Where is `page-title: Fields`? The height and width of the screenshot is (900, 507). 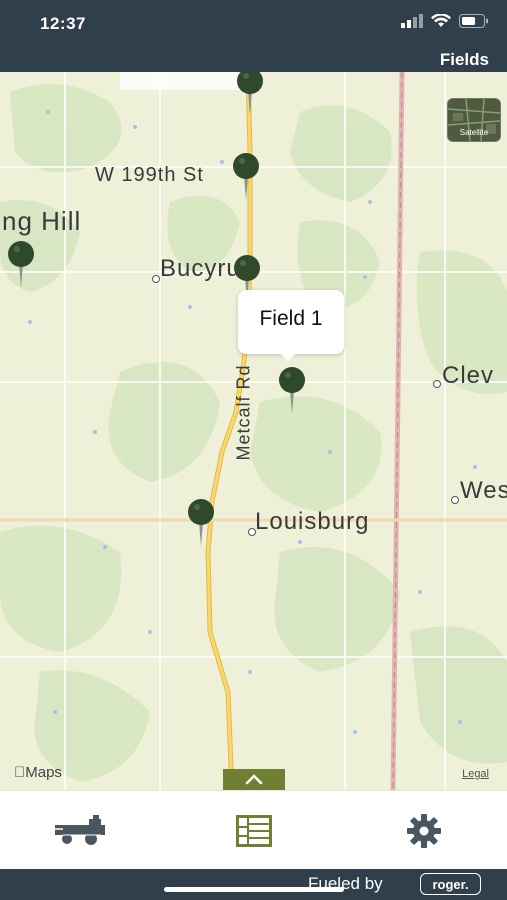
page-title: Fields is located at coordinates (464, 59).